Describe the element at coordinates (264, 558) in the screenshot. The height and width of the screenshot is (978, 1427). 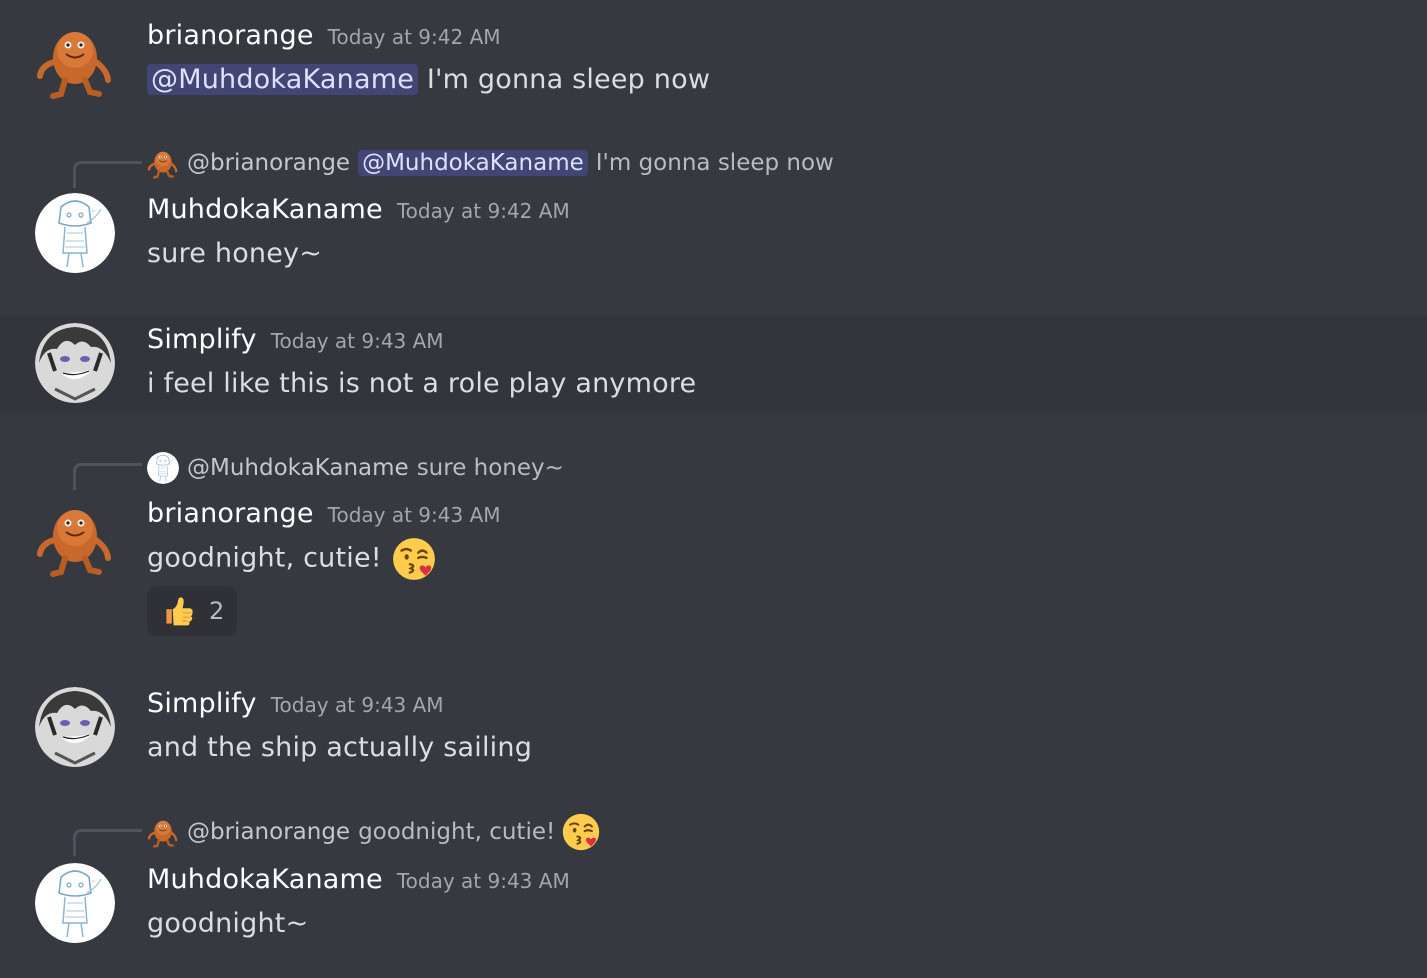
I see `message-text: goodnight, cutie!` at that location.